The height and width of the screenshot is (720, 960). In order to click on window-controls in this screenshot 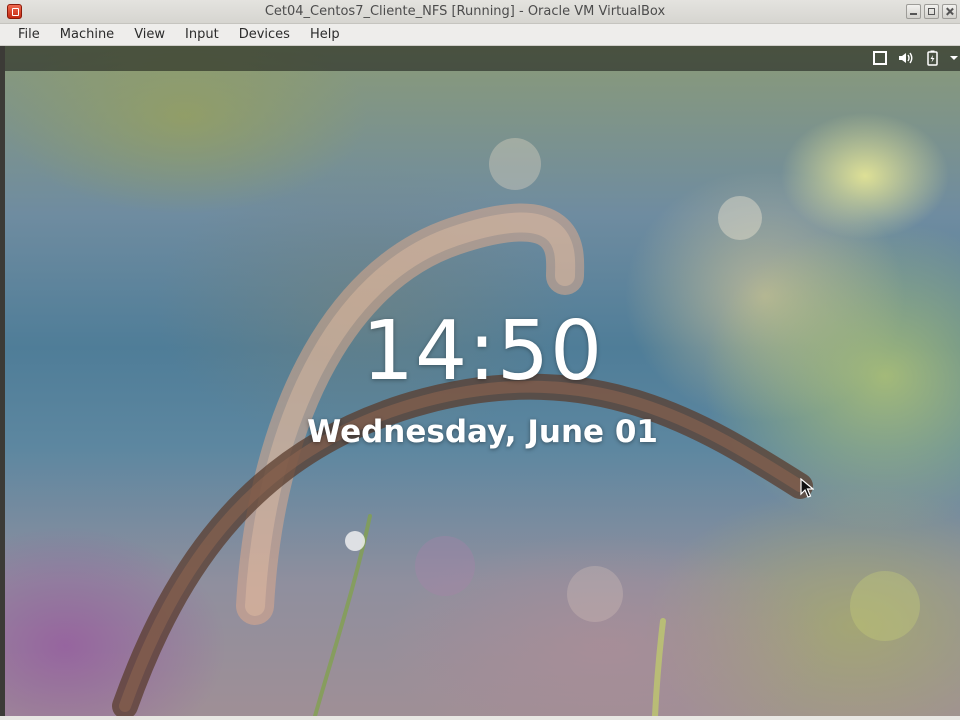, I will do `click(931, 11)`.